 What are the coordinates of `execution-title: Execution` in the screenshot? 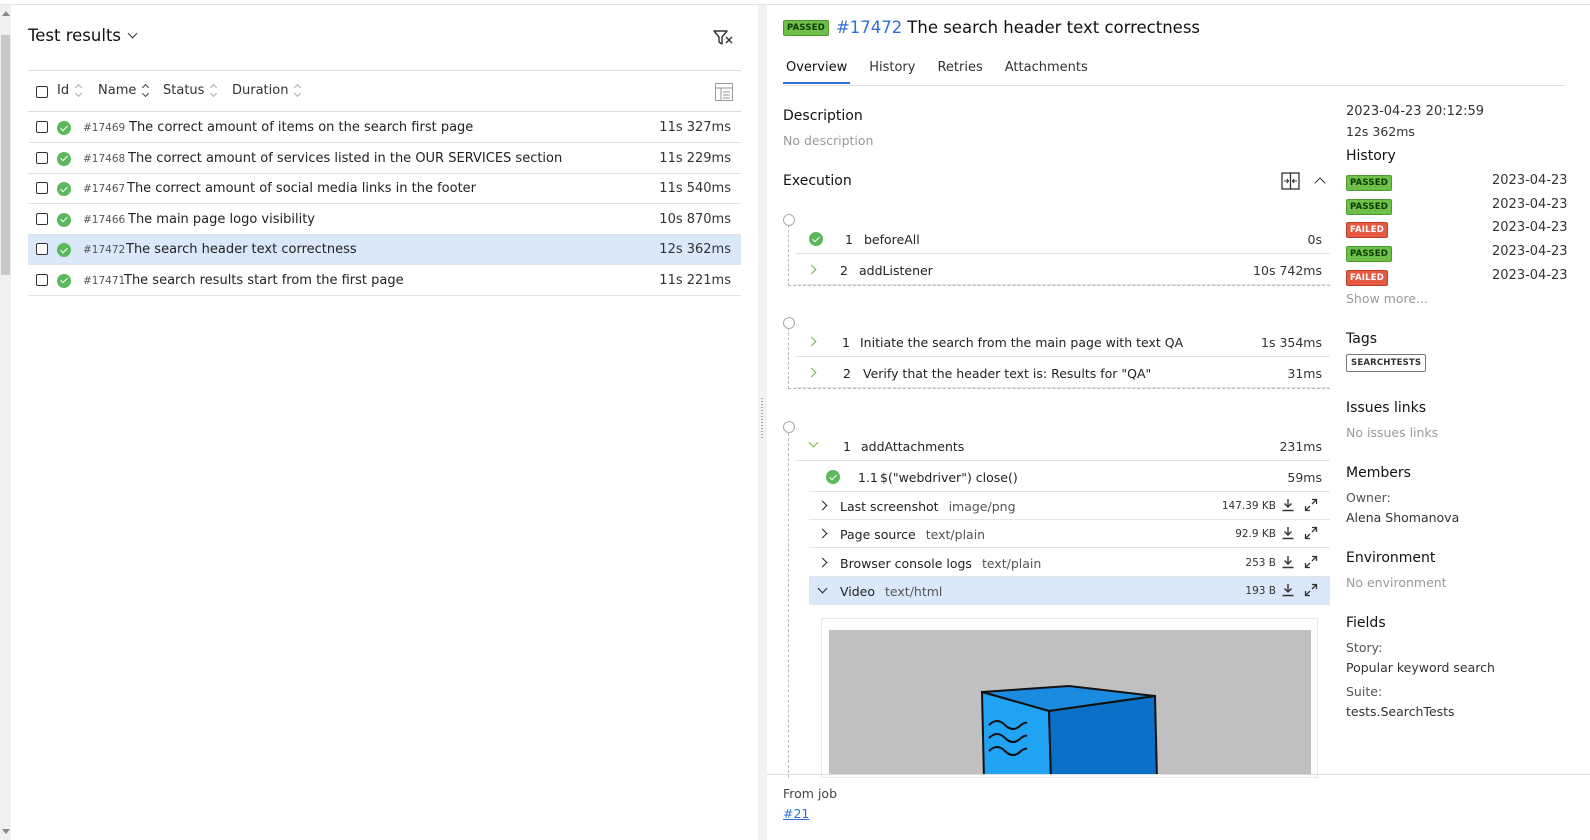 It's located at (817, 181).